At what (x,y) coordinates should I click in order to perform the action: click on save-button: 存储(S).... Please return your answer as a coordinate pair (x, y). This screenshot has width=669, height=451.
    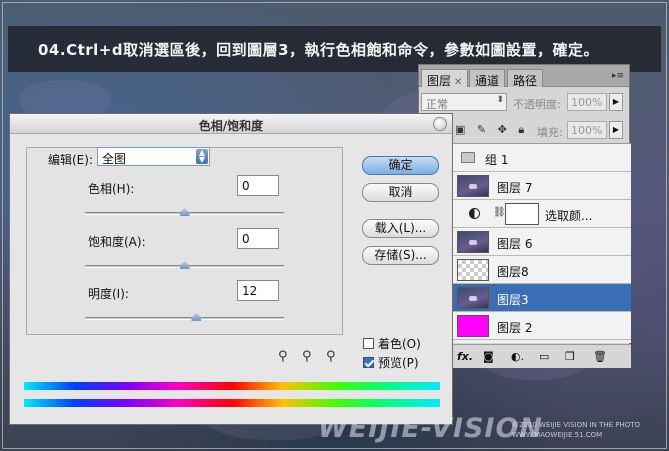
    Looking at the image, I should click on (400, 255).